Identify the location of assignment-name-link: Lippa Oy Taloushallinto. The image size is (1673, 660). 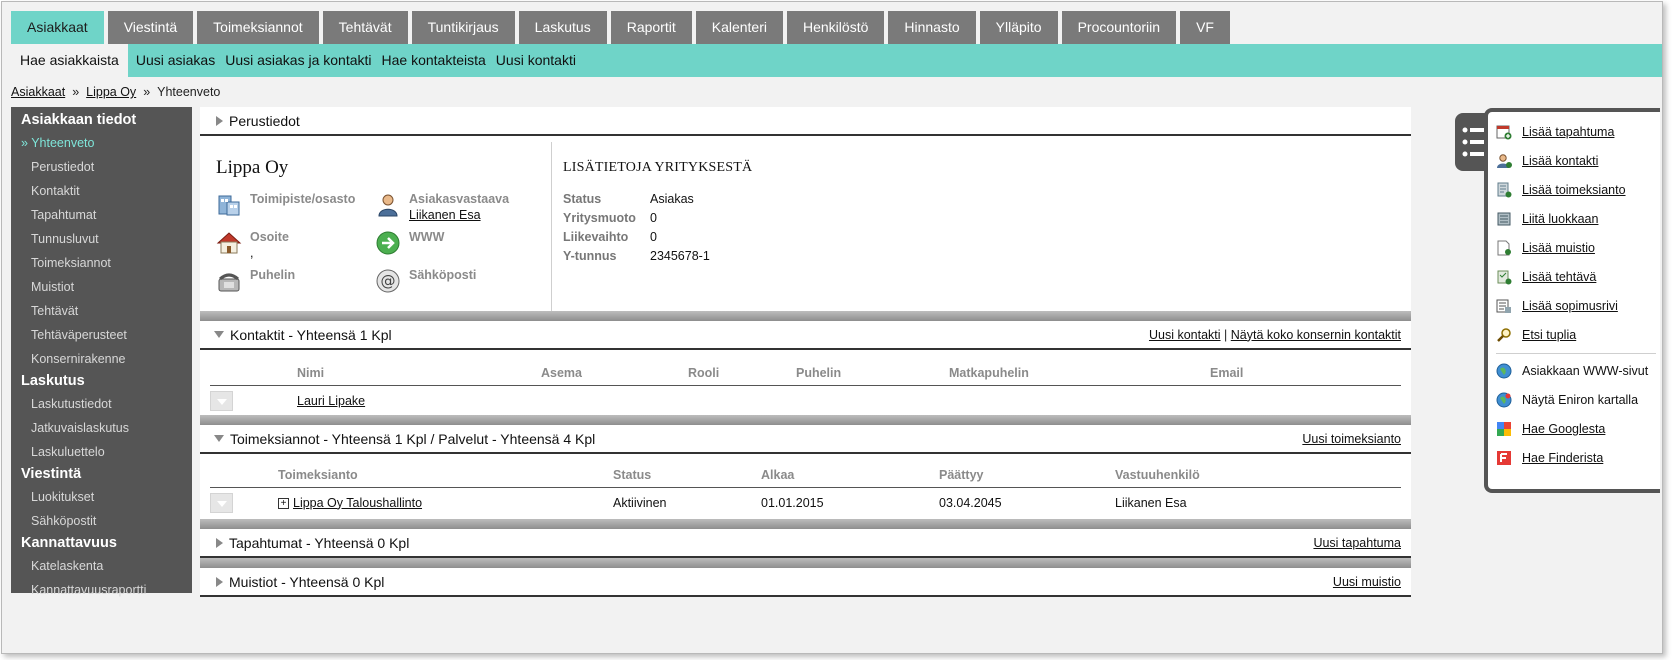
(357, 503).